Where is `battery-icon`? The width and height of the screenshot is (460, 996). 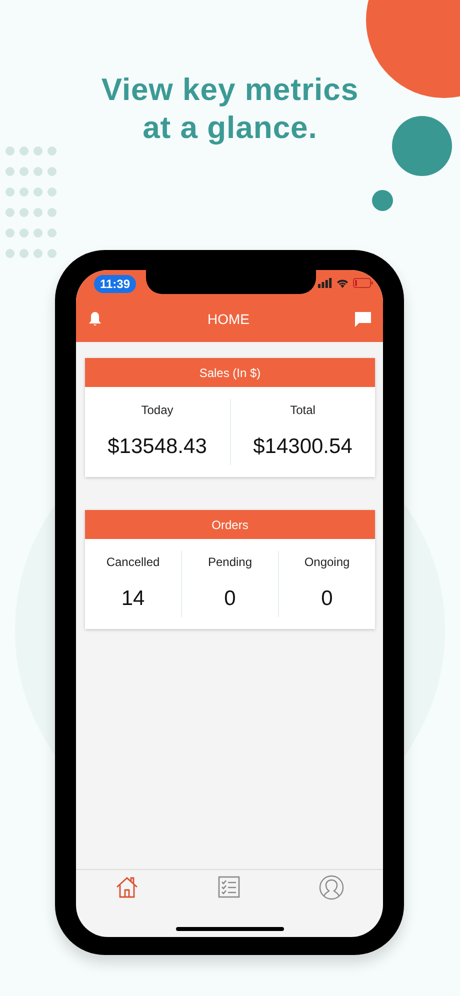
battery-icon is located at coordinates (363, 283).